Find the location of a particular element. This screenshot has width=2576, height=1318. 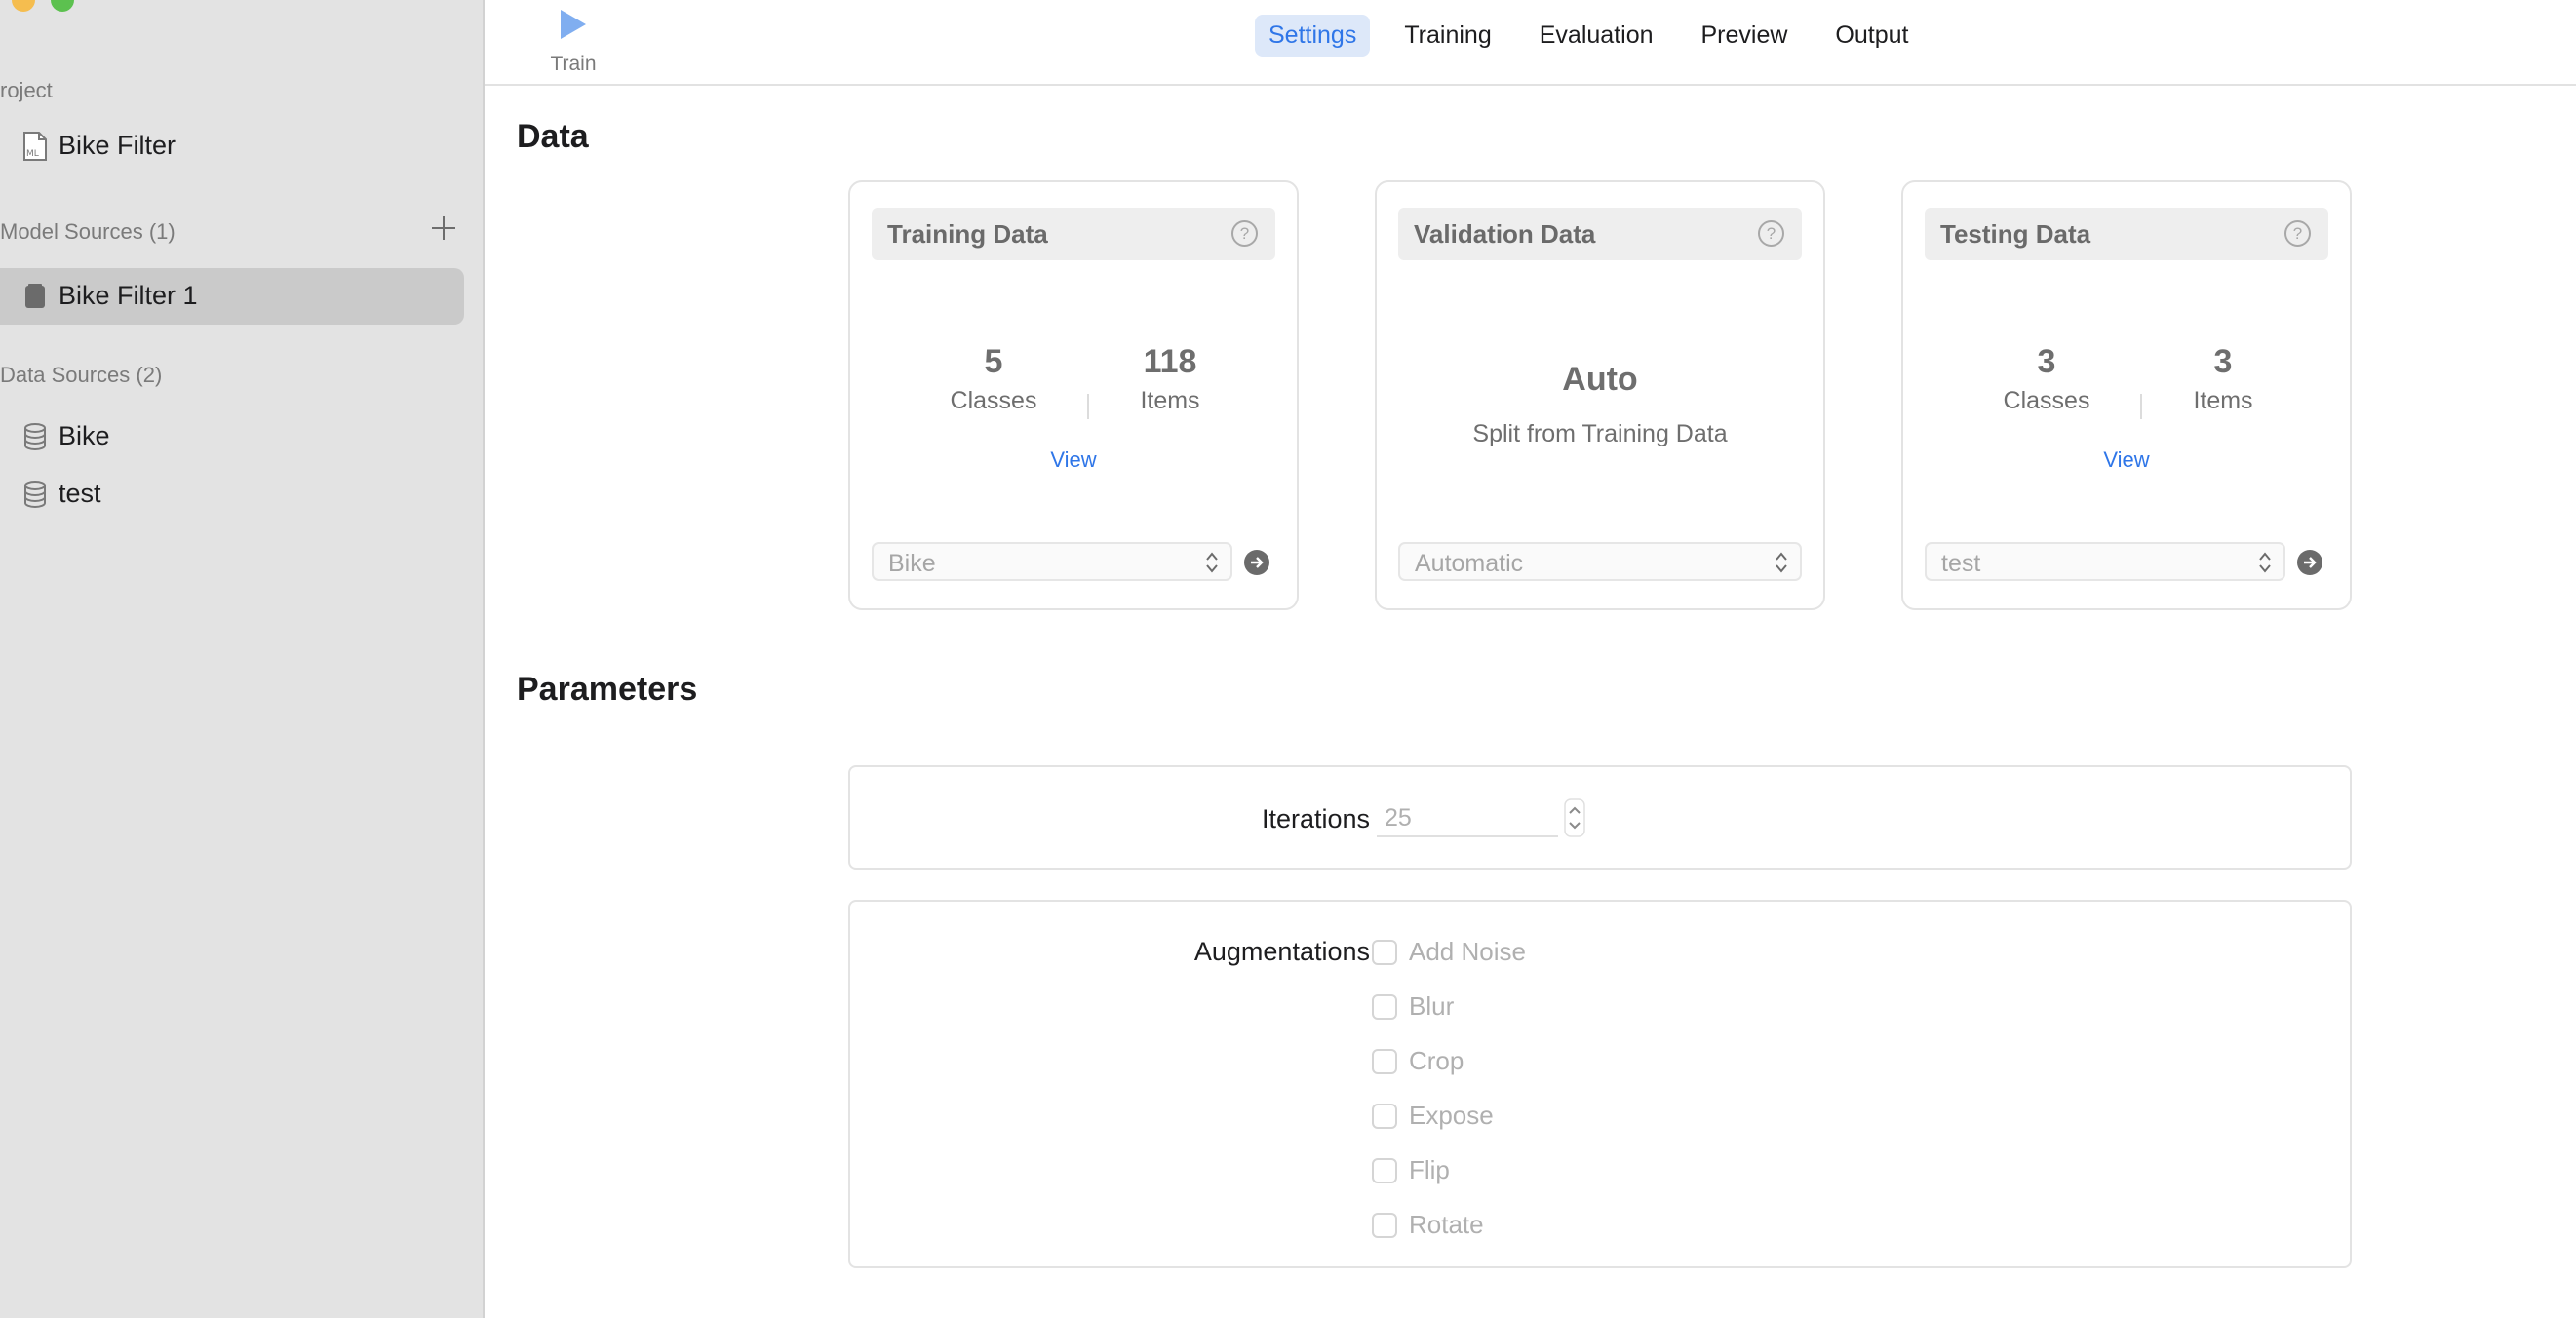

augmentation-rotate: Rotate is located at coordinates (1428, 1225).